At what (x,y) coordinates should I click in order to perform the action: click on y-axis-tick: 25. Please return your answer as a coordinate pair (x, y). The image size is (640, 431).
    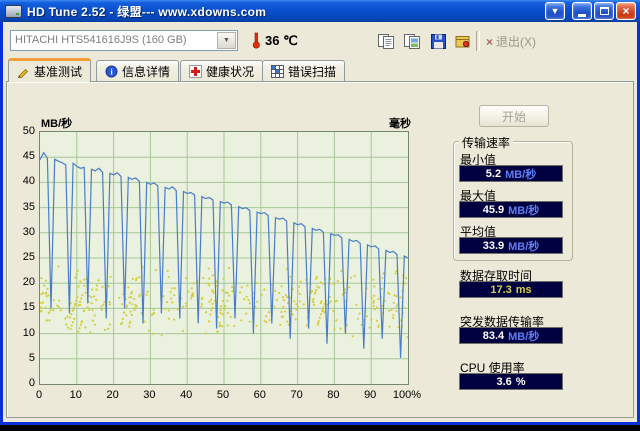
    Looking at the image, I should click on (28, 257).